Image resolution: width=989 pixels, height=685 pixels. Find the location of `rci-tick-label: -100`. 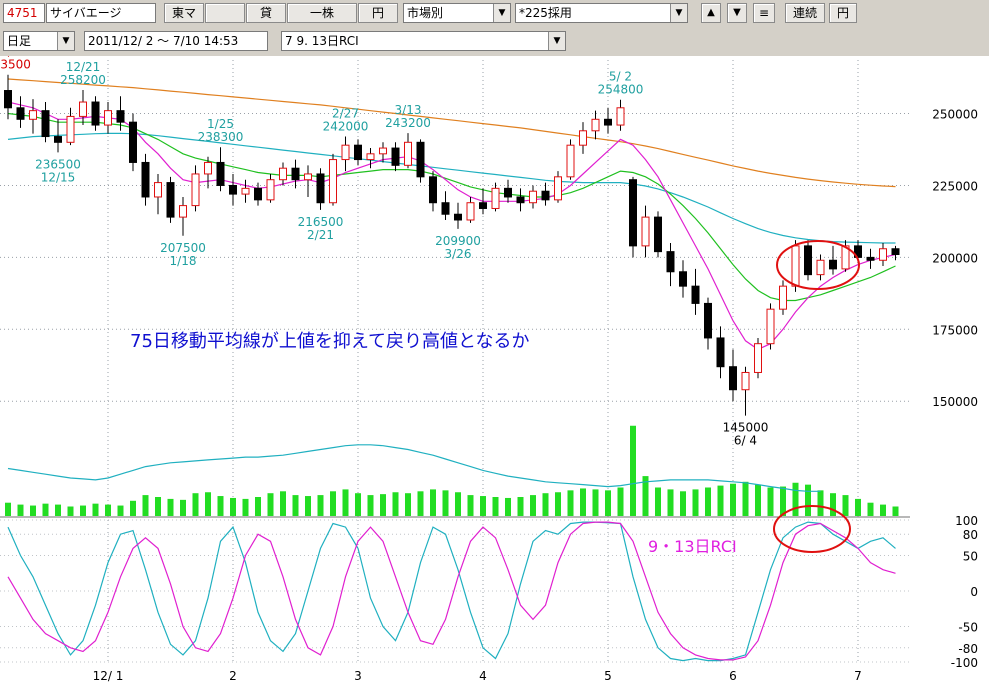

rci-tick-label: -100 is located at coordinates (964, 663).